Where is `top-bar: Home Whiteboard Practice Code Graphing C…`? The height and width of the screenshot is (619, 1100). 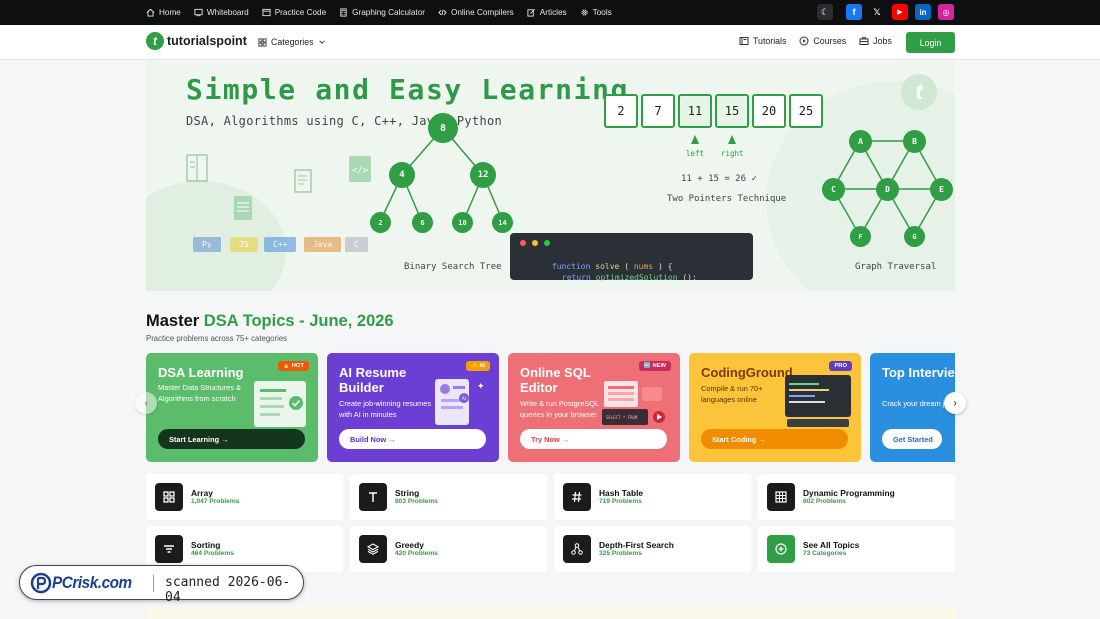
top-bar: Home Whiteboard Practice Code Graphing C… is located at coordinates (550, 12).